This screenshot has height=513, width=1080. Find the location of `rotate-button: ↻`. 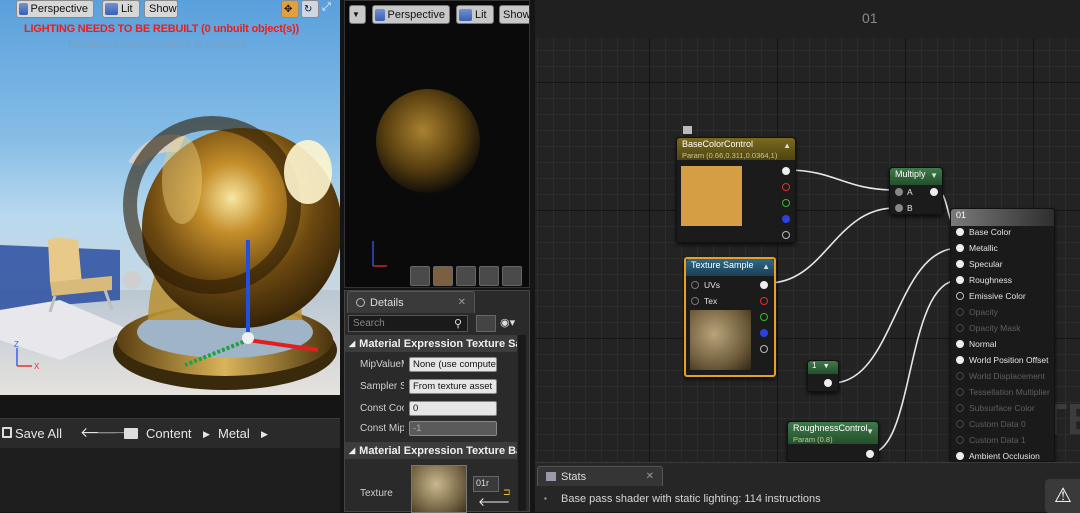

rotate-button: ↻ is located at coordinates (310, 9).